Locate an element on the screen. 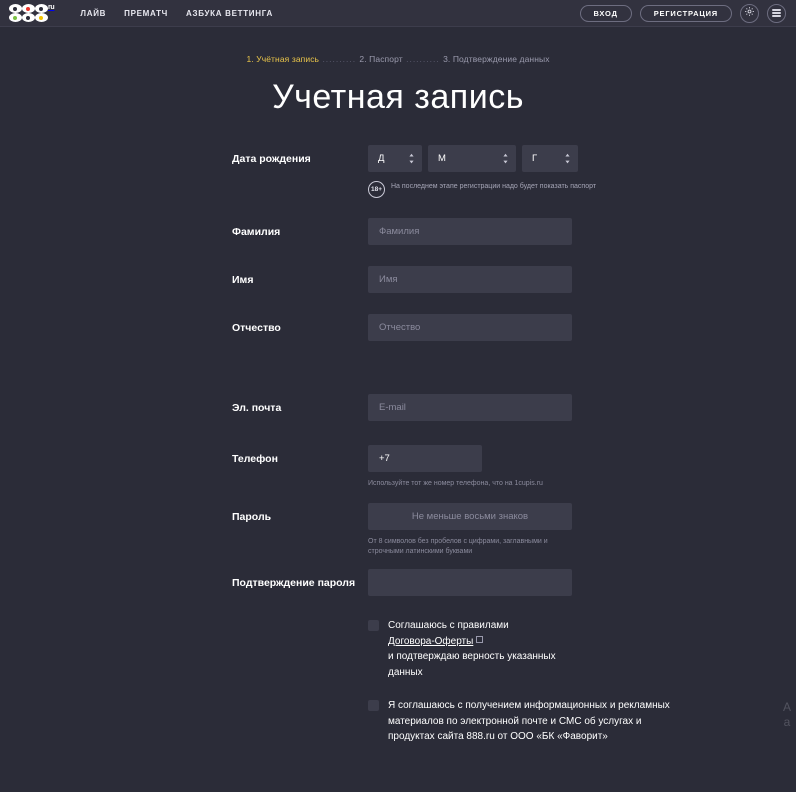 This screenshot has height=792, width=796. gear-icon is located at coordinates (749, 13).